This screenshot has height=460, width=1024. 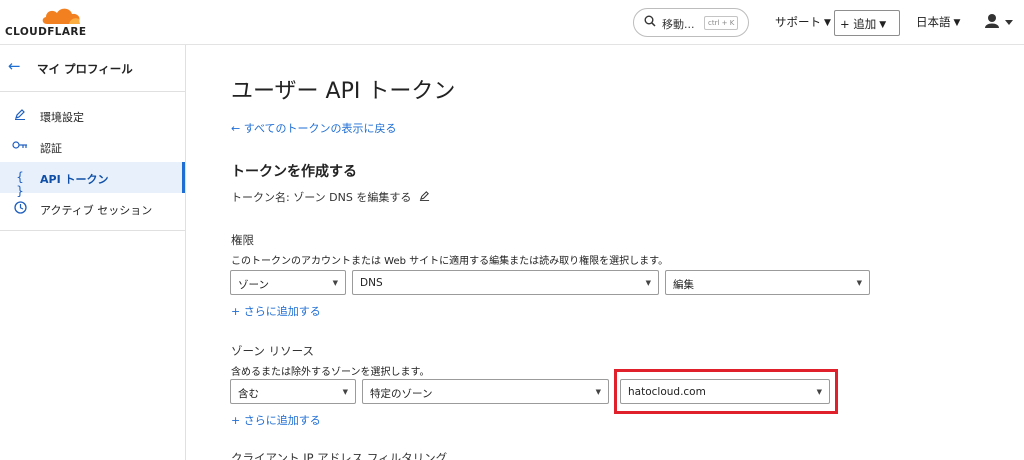 What do you see at coordinates (85, 69) in the screenshot?
I see `sidebar-title: マイ プロフィール` at bounding box center [85, 69].